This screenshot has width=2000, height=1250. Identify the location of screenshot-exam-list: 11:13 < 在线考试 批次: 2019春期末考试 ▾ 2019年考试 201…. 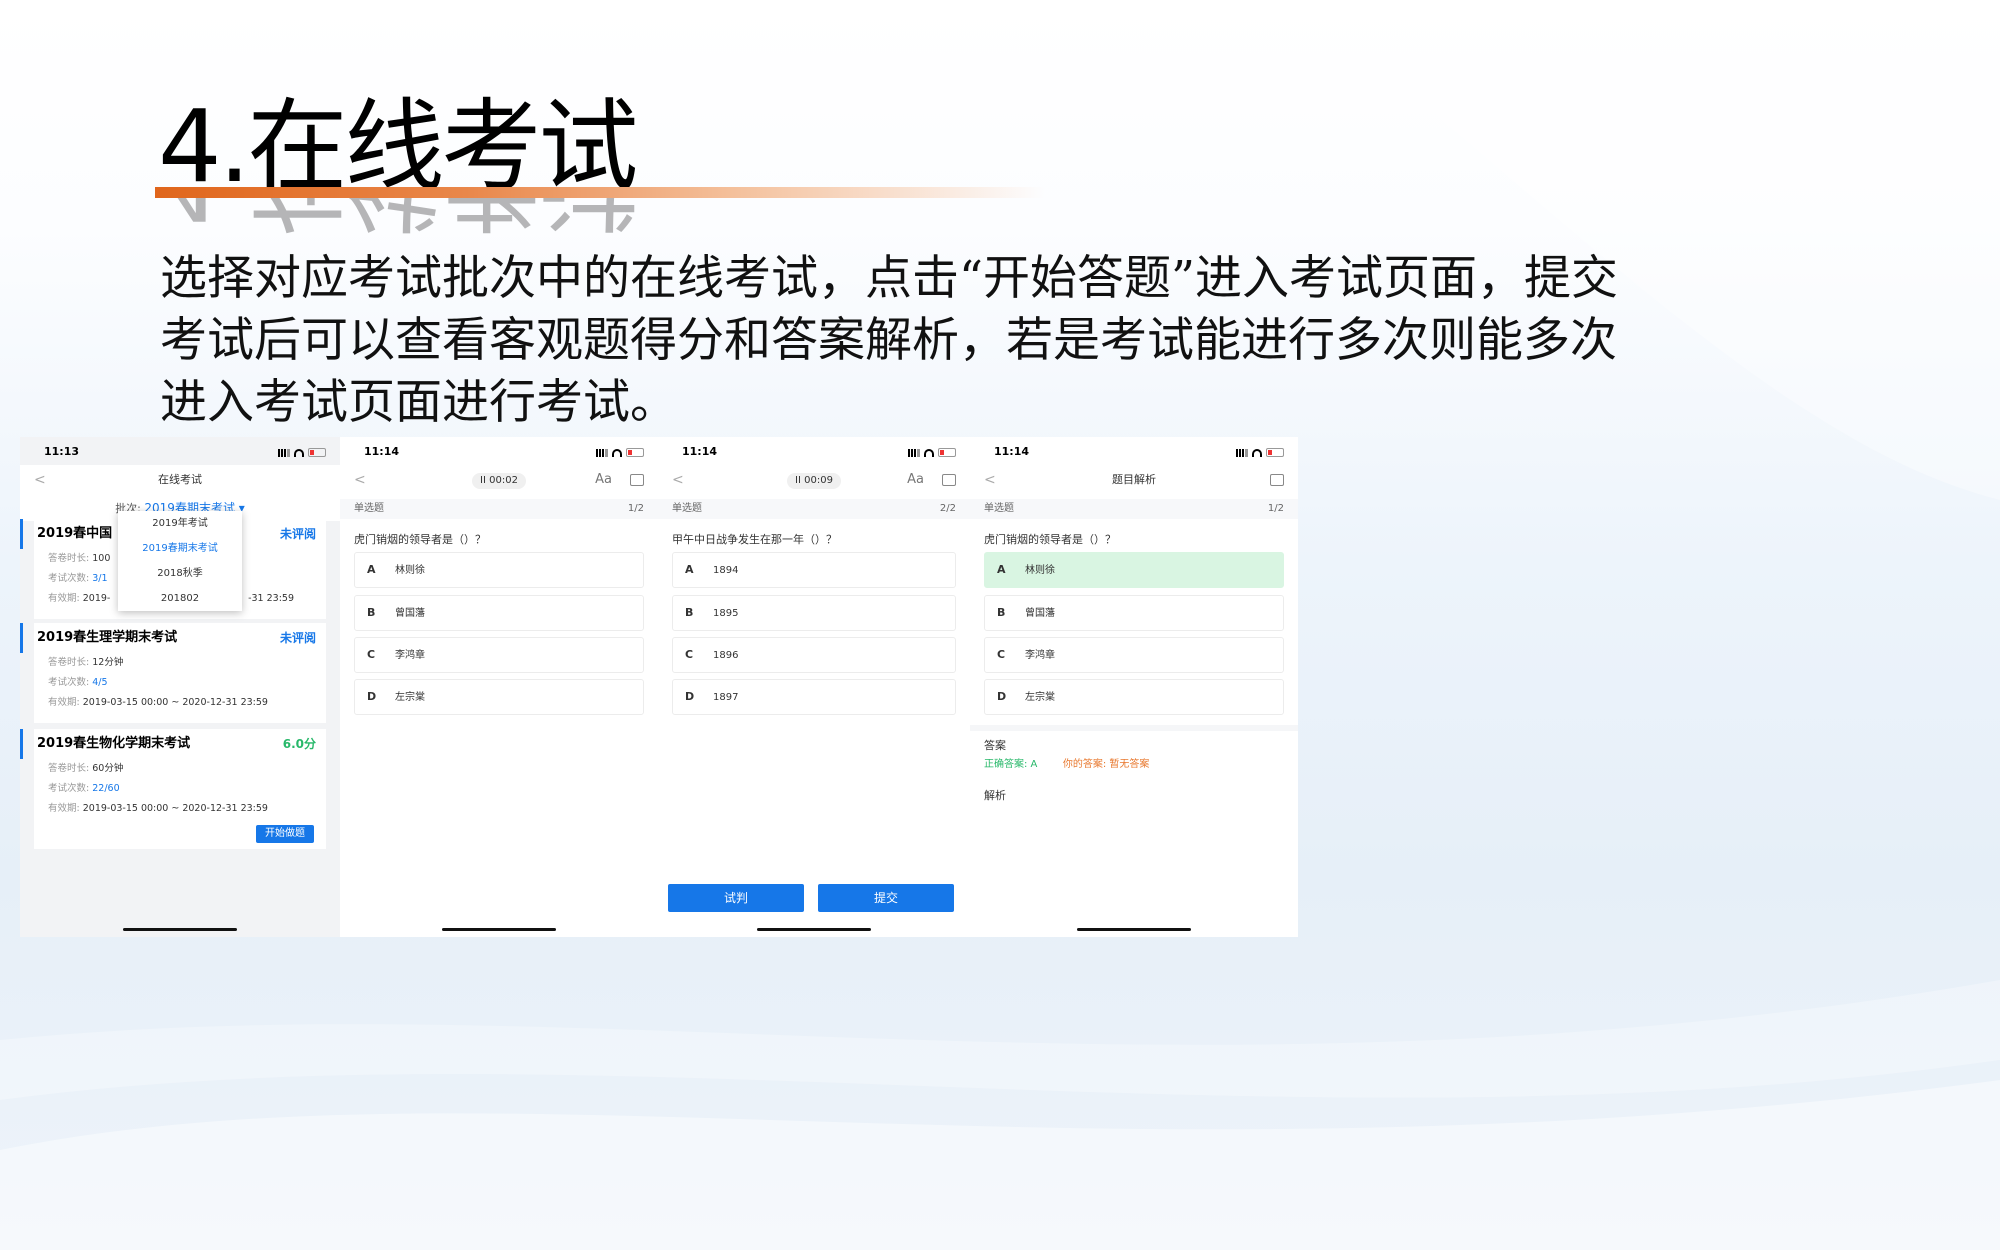
(180, 687).